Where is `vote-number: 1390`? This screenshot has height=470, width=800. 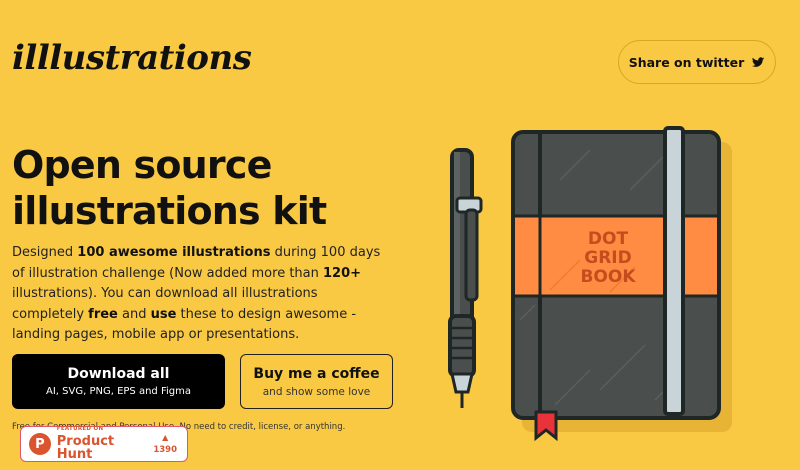
vote-number: 1390 is located at coordinates (165, 449).